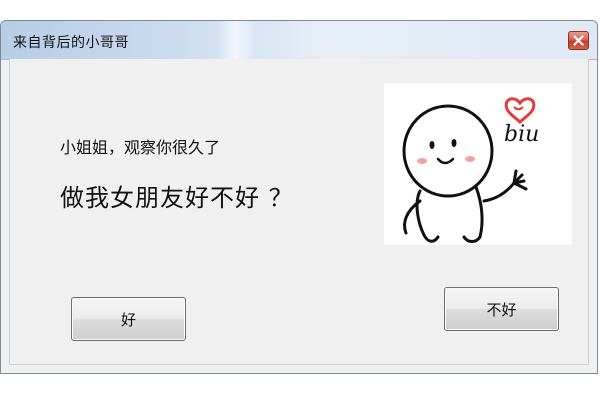 This screenshot has width=600, height=400. I want to click on biu-caption: biu, so click(521, 134).